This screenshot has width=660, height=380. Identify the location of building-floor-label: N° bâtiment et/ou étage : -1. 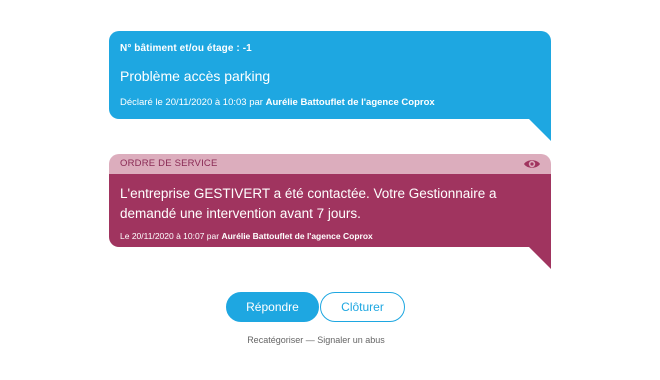
(186, 48).